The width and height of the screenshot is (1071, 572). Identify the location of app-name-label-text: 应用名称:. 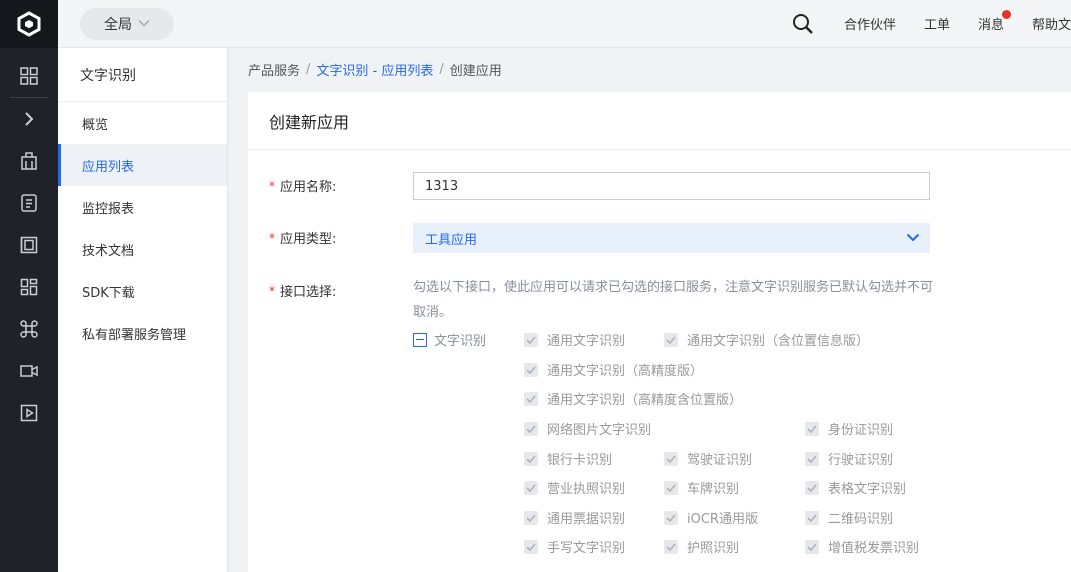
(308, 187).